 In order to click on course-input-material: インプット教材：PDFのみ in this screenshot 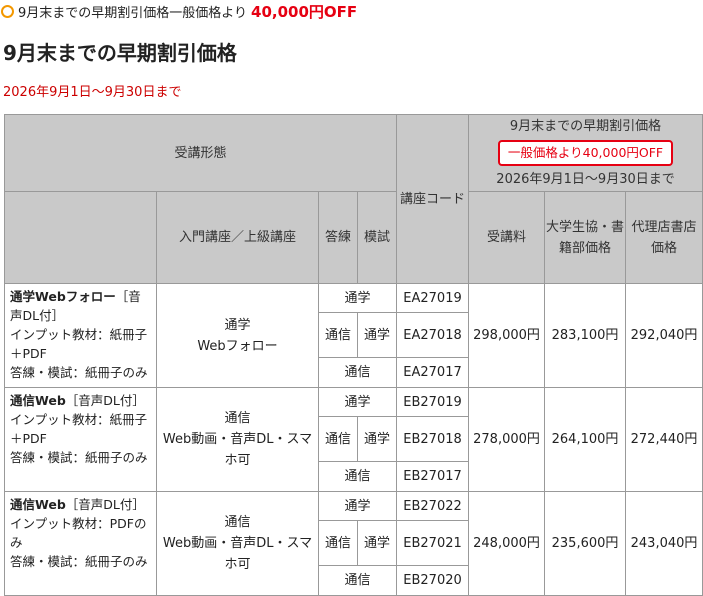, I will do `click(78, 533)`.